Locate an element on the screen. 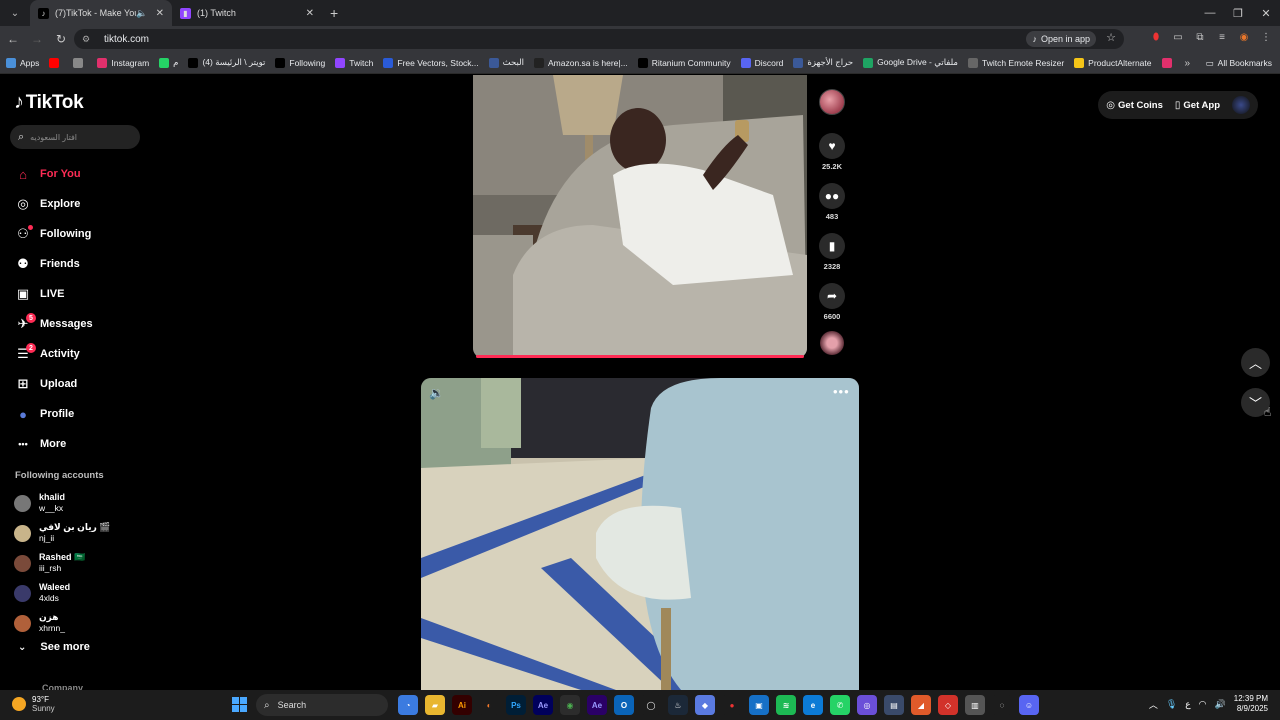 Image resolution: width=1280 pixels, height=720 pixels. sidebar-item-live: ▣ LIVE is located at coordinates (53, 294).